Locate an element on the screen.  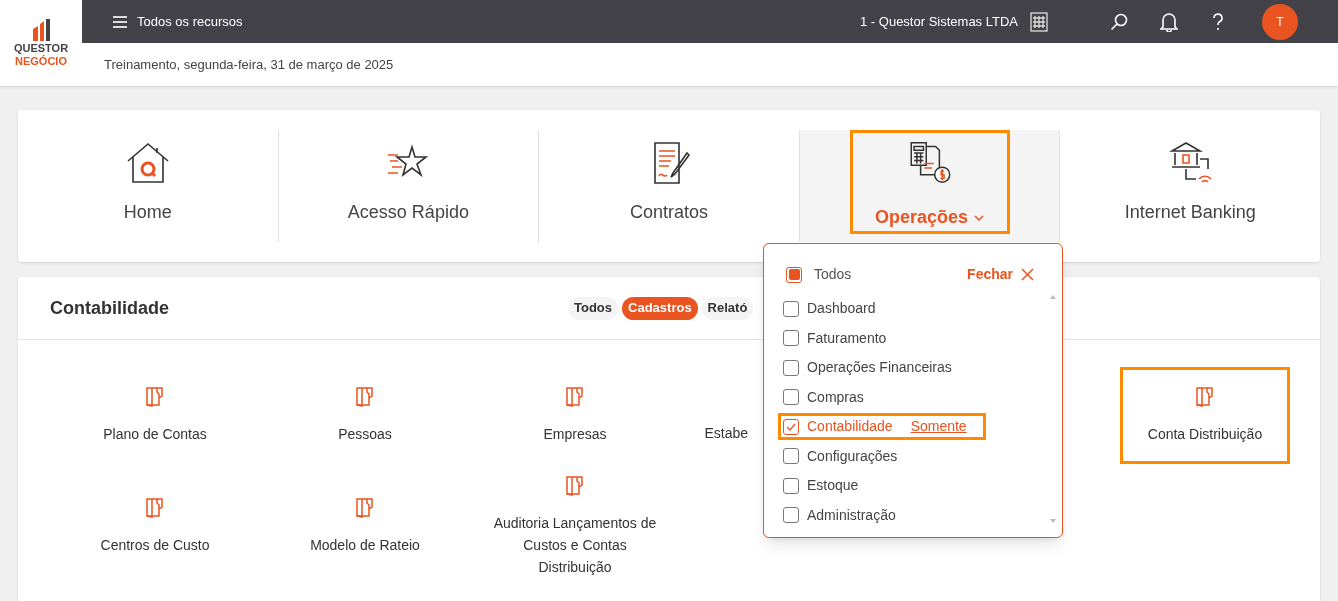
register-item: Centros de Custo is located at coordinates (155, 527).